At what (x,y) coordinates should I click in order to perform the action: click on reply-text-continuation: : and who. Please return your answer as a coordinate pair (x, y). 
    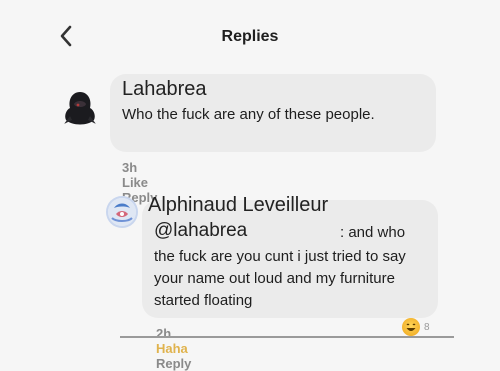
    Looking at the image, I should click on (373, 232).